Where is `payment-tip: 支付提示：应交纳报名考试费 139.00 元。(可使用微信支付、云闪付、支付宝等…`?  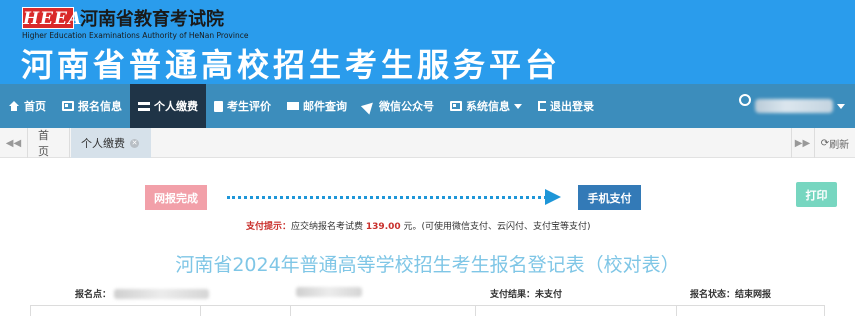 payment-tip: 支付提示：应交纳报名考试费 139.00 元。(可使用微信支付、云闪付、支付宝等… is located at coordinates (418, 225).